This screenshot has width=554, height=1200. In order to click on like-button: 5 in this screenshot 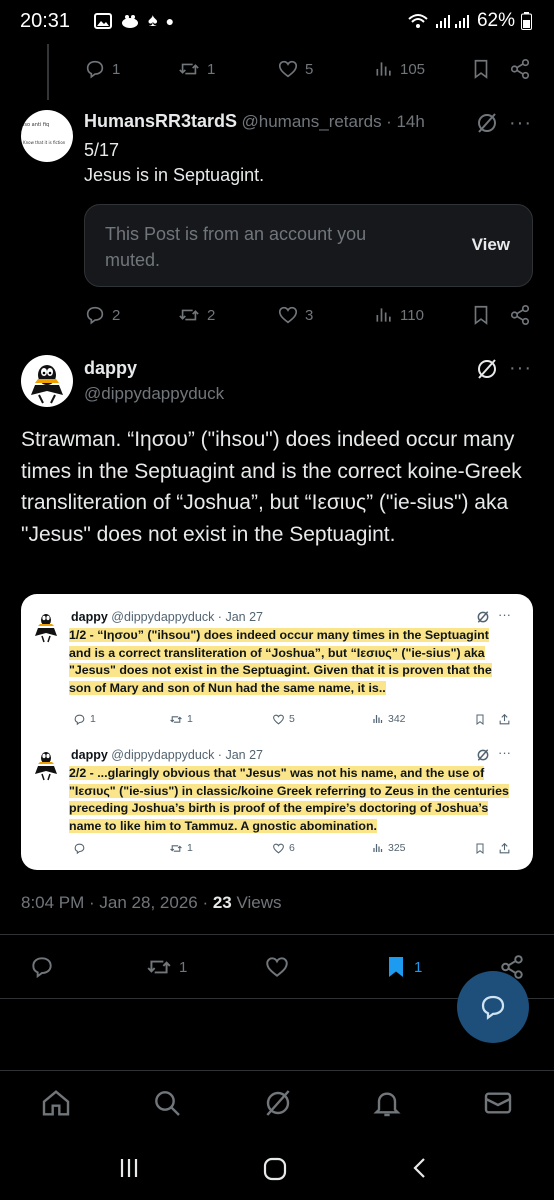, I will do `click(295, 69)`.